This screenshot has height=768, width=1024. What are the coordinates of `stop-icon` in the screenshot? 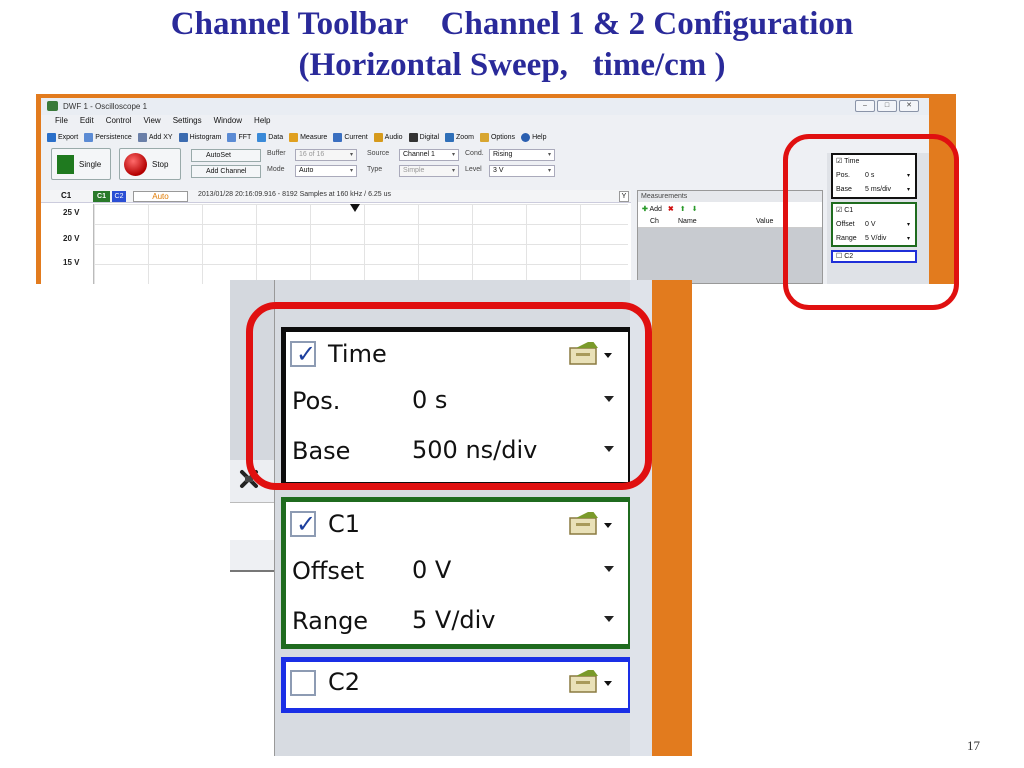 It's located at (135, 164).